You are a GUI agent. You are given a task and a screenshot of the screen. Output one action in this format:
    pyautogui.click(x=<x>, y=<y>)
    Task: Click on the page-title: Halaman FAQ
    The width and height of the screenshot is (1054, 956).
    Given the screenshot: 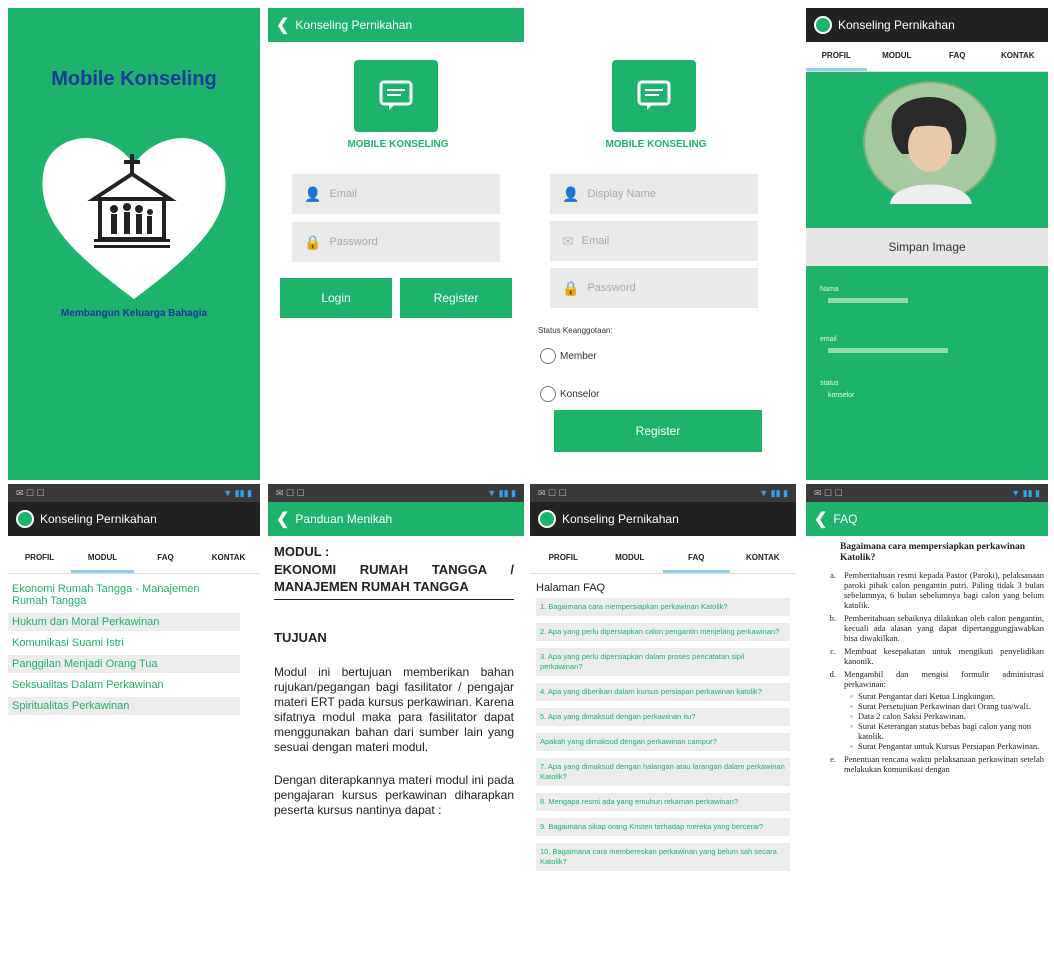 What is the action you would take?
    pyautogui.click(x=571, y=588)
    